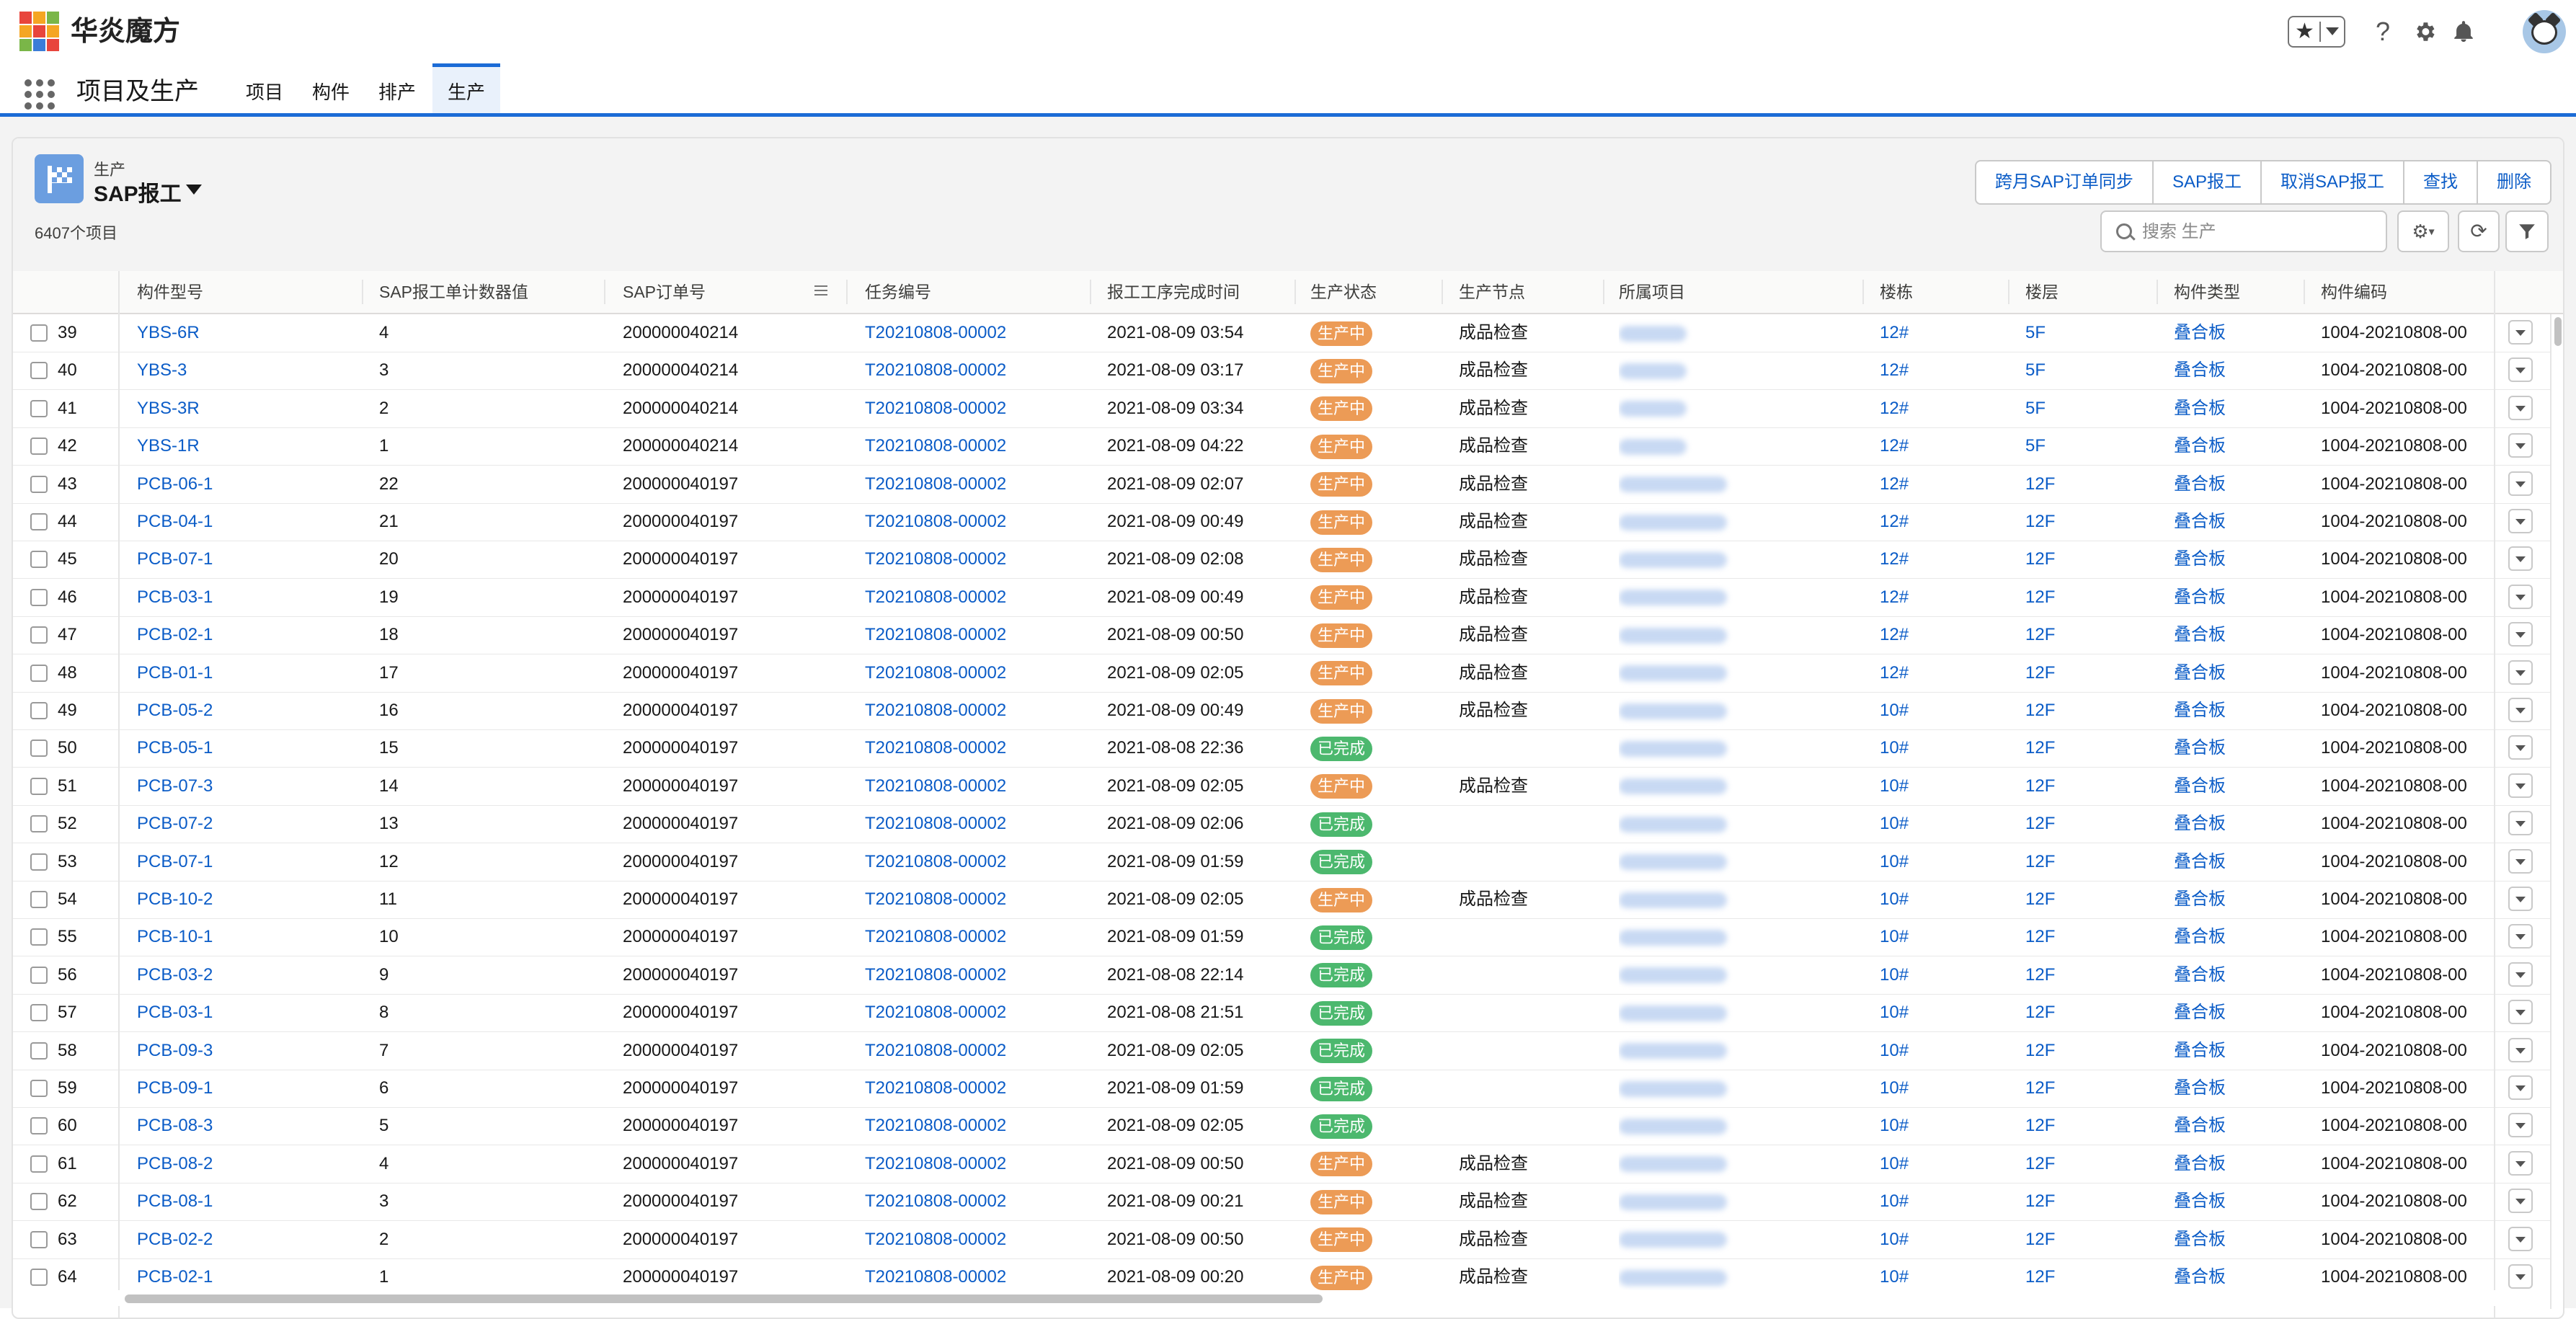  Describe the element at coordinates (1200, 292) in the screenshot. I see `column-header: 报工工序完成时间` at that location.